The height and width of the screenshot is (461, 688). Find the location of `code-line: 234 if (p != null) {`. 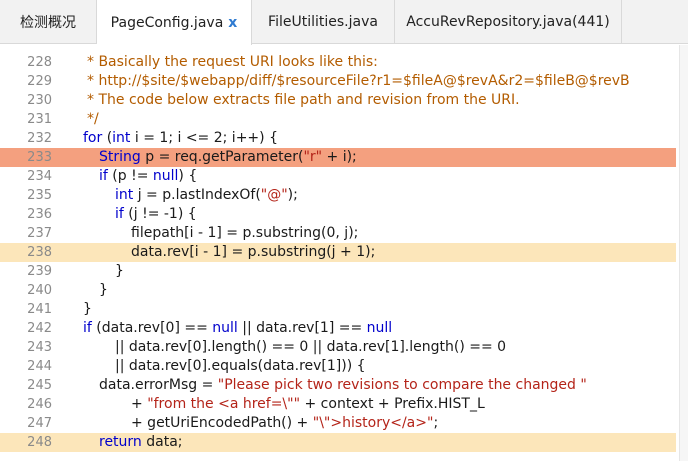

code-line: 234 if (p != null) { is located at coordinates (338, 176).